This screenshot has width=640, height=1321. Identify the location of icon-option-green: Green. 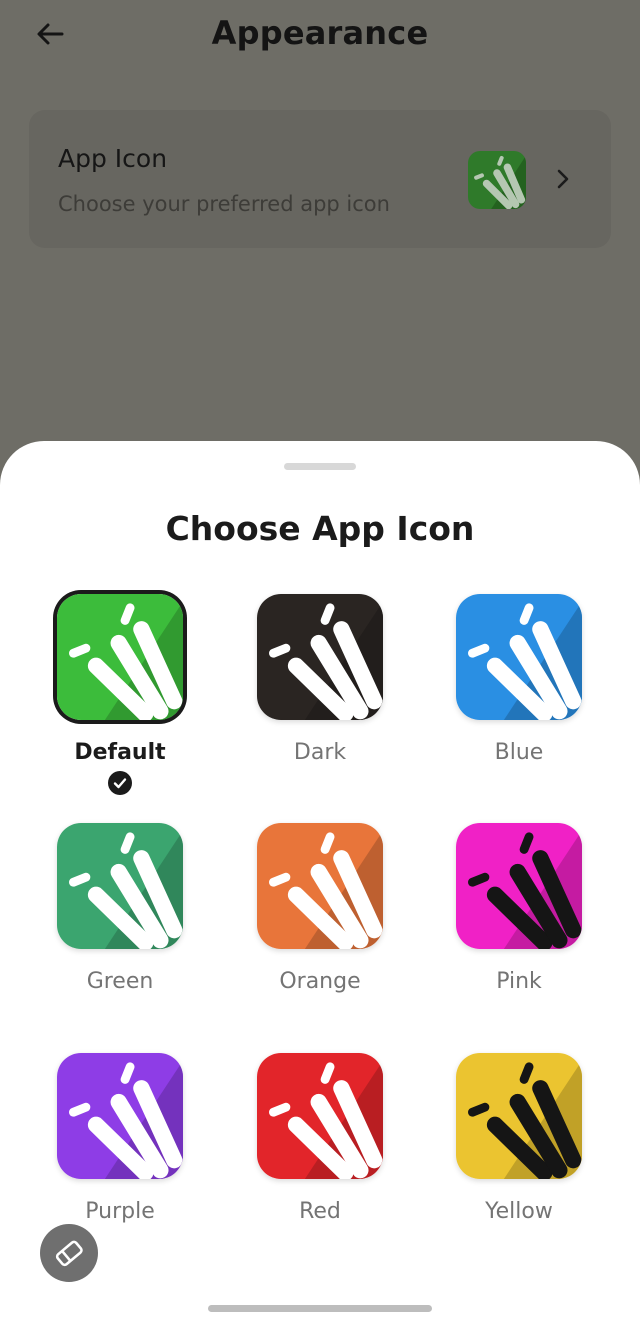
(120, 923).